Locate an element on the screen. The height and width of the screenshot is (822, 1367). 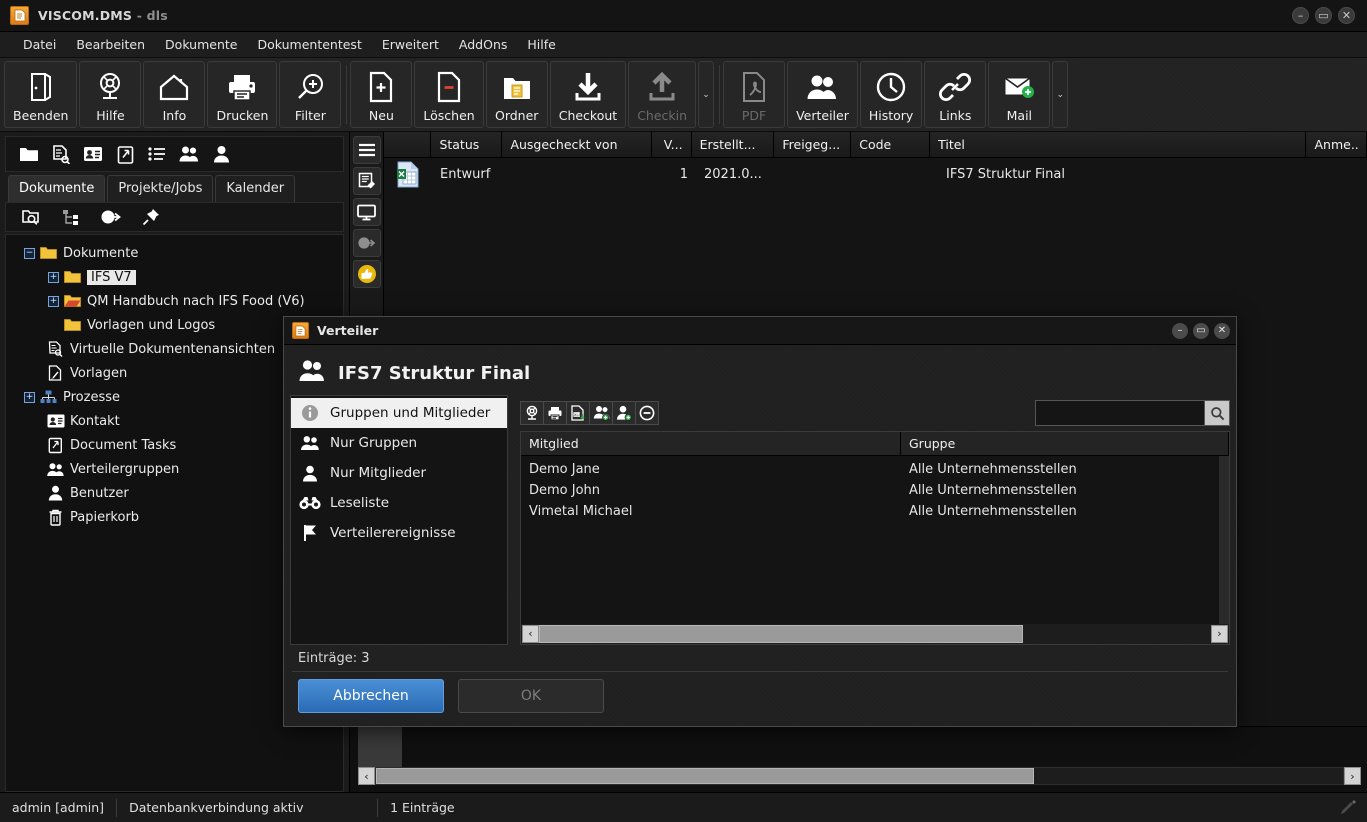
dialog-close-button: ✕ is located at coordinates (1222, 330).